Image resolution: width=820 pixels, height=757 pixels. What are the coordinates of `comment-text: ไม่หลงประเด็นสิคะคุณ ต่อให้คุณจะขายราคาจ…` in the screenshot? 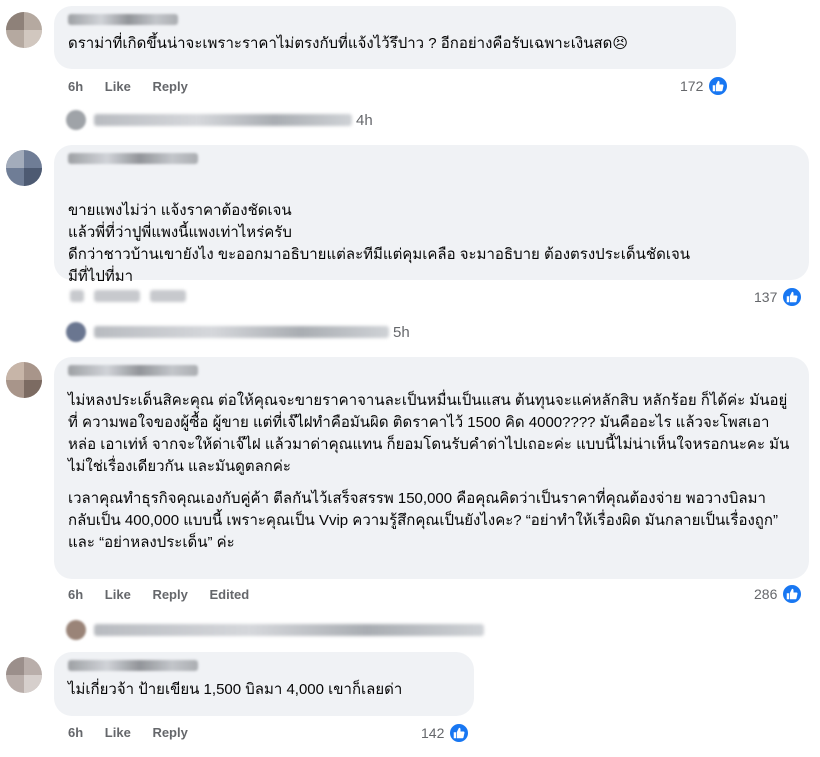 It's located at (429, 433).